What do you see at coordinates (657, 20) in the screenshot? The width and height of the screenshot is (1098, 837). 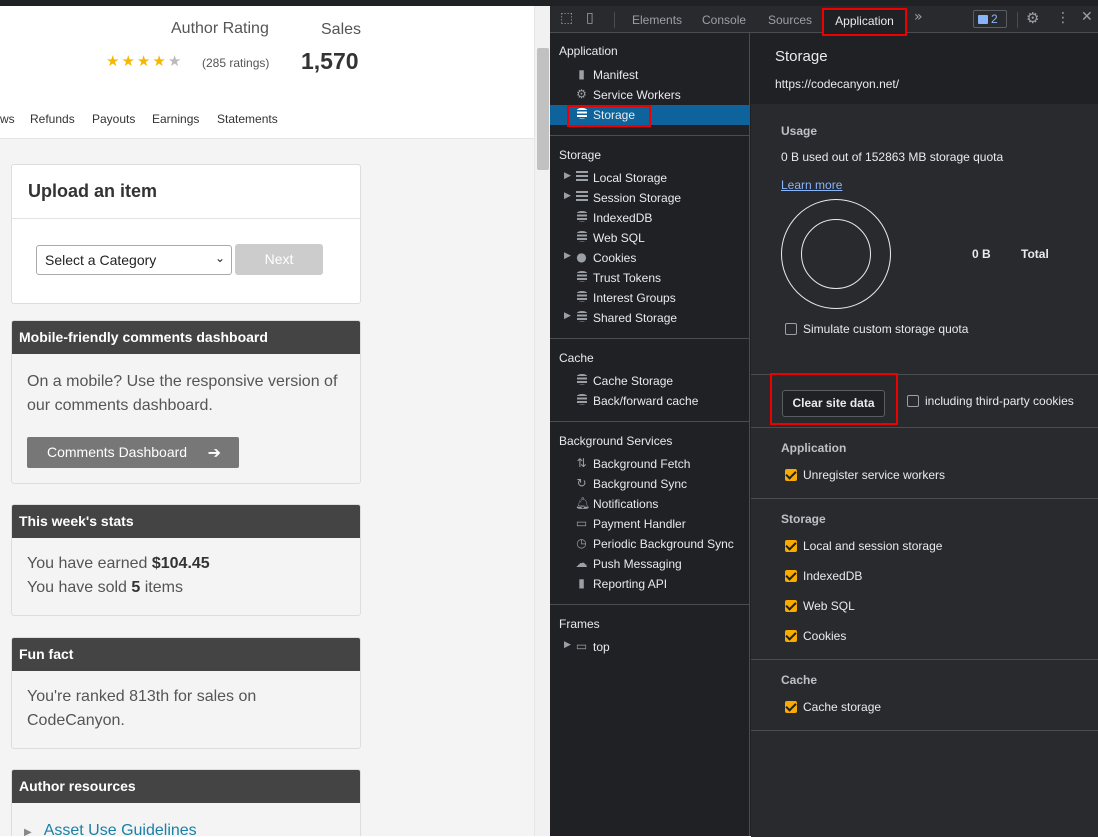 I see `tab-elements: Elements` at bounding box center [657, 20].